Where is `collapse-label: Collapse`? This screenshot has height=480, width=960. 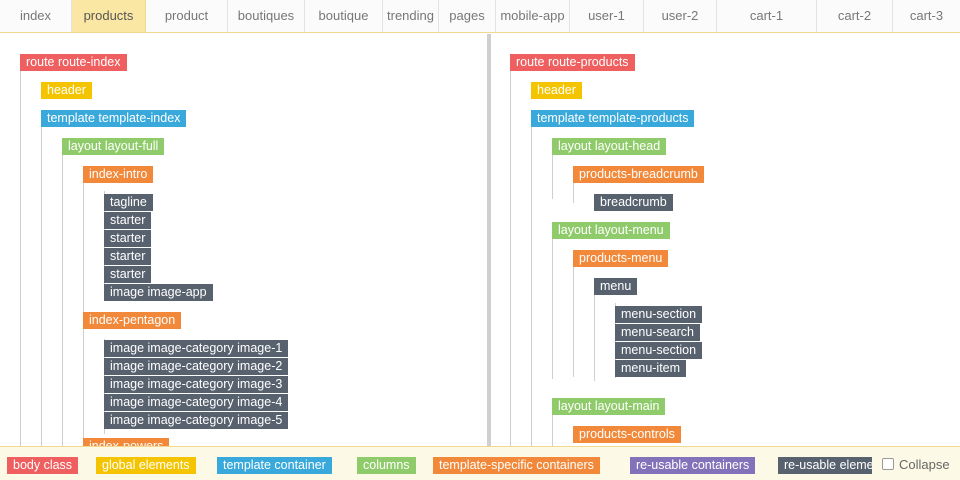 collapse-label: Collapse is located at coordinates (924, 464).